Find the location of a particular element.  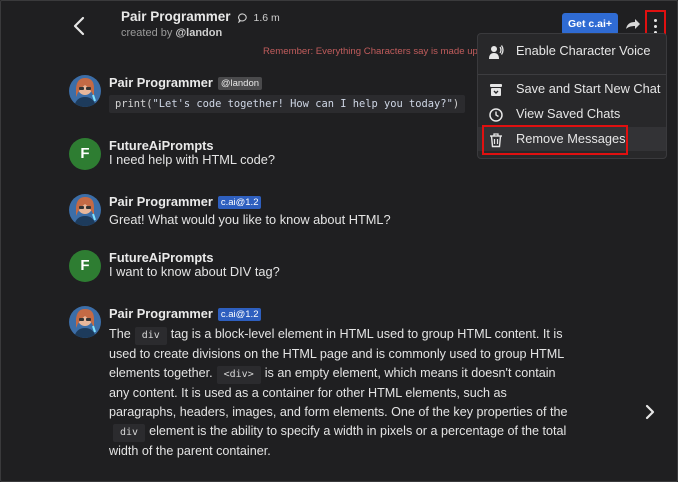

inline-code: <div> is located at coordinates (238, 375).